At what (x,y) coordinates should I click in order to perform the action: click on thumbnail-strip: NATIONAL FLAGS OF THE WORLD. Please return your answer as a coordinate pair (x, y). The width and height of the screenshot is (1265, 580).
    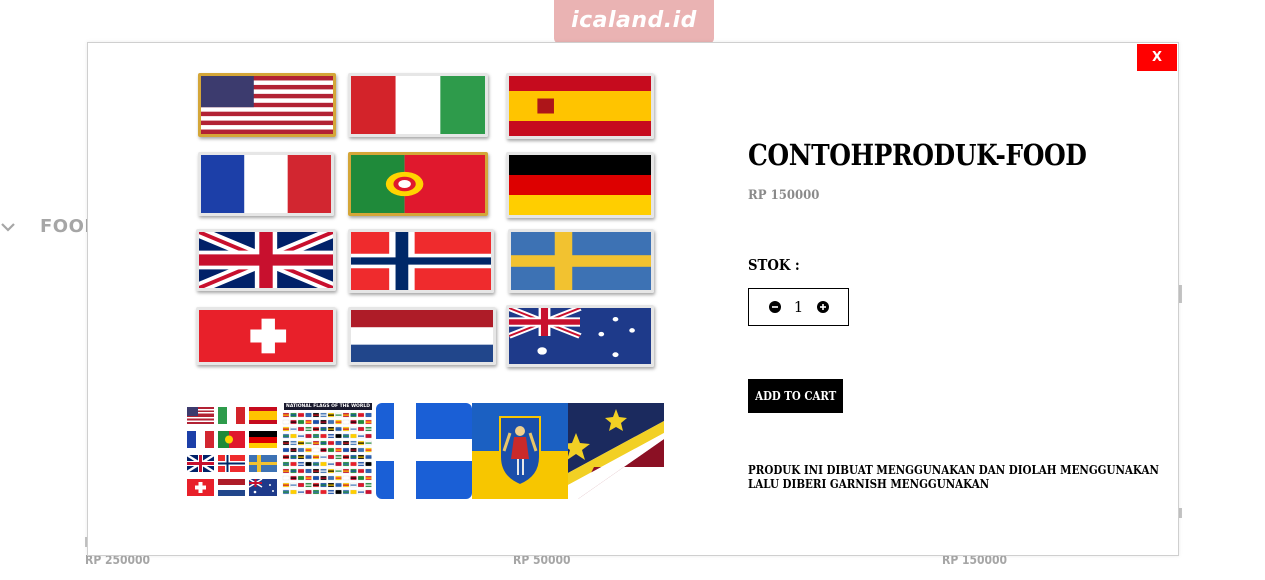
    Looking at the image, I should click on (424, 451).